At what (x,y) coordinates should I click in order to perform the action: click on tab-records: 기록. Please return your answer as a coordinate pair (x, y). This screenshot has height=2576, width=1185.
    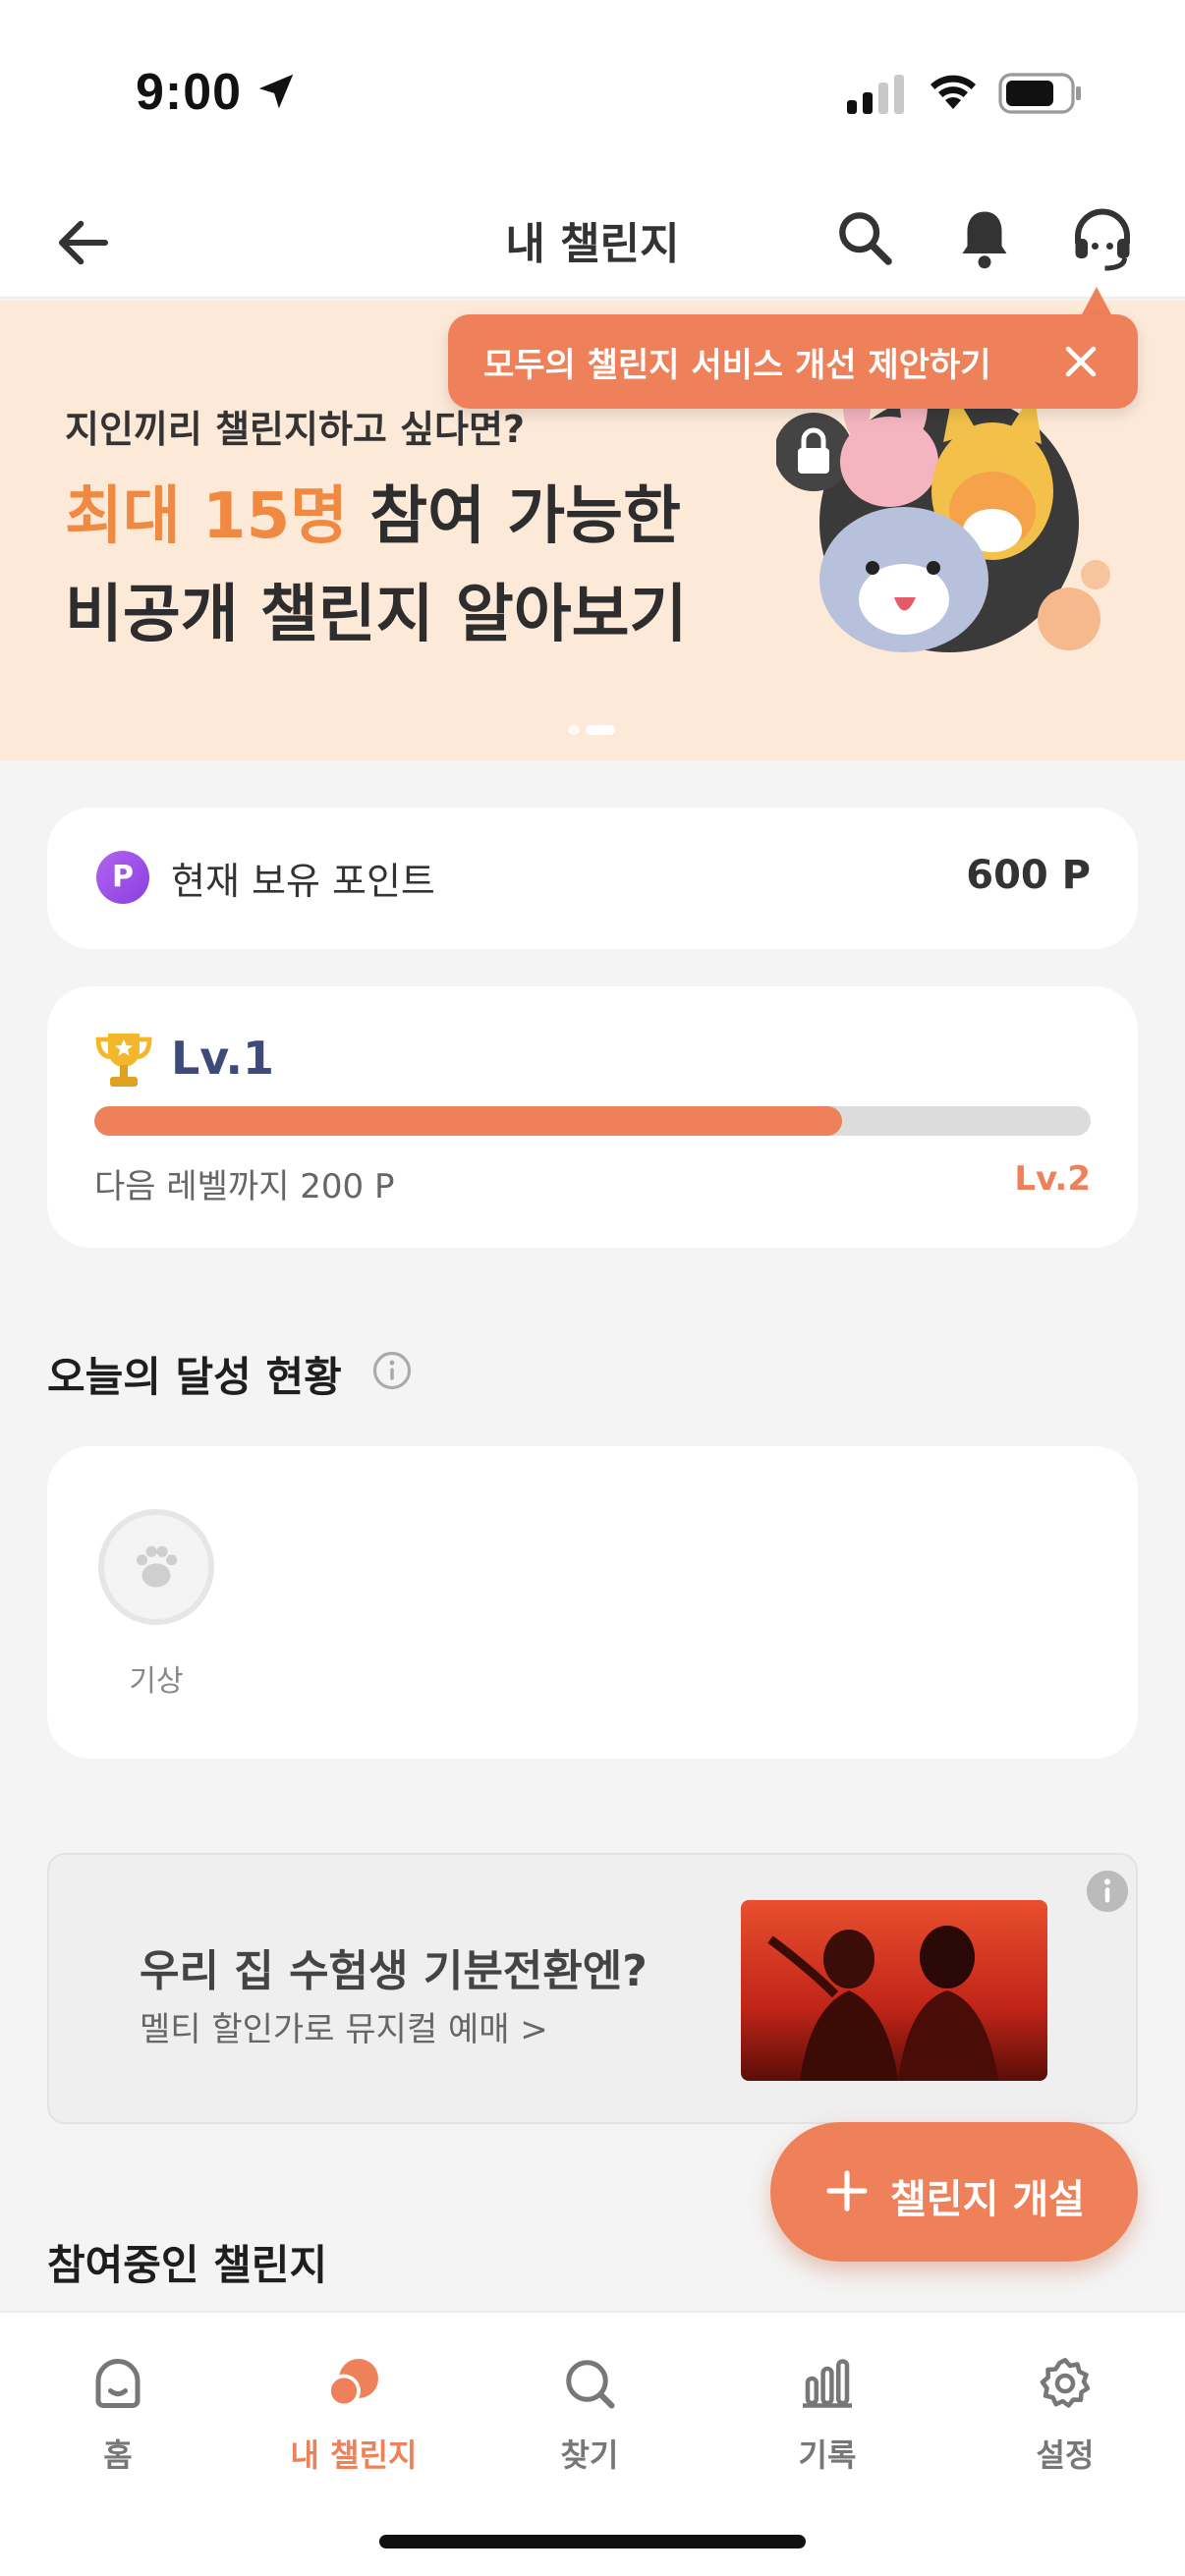
    Looking at the image, I should click on (828, 2411).